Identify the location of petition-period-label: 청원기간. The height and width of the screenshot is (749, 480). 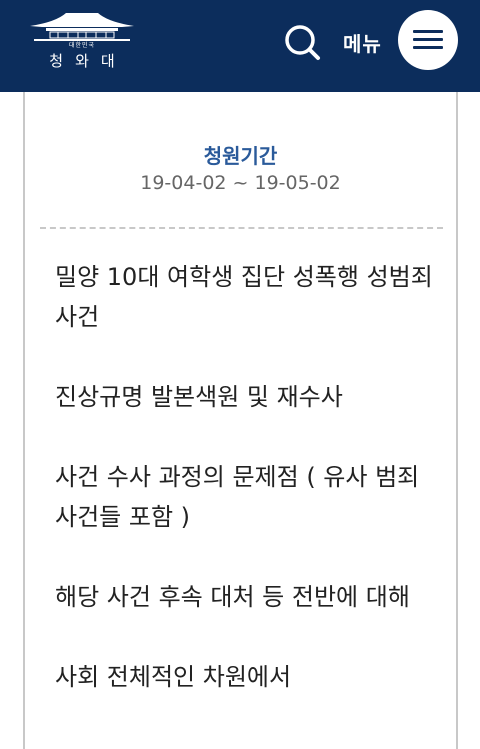
(240, 156).